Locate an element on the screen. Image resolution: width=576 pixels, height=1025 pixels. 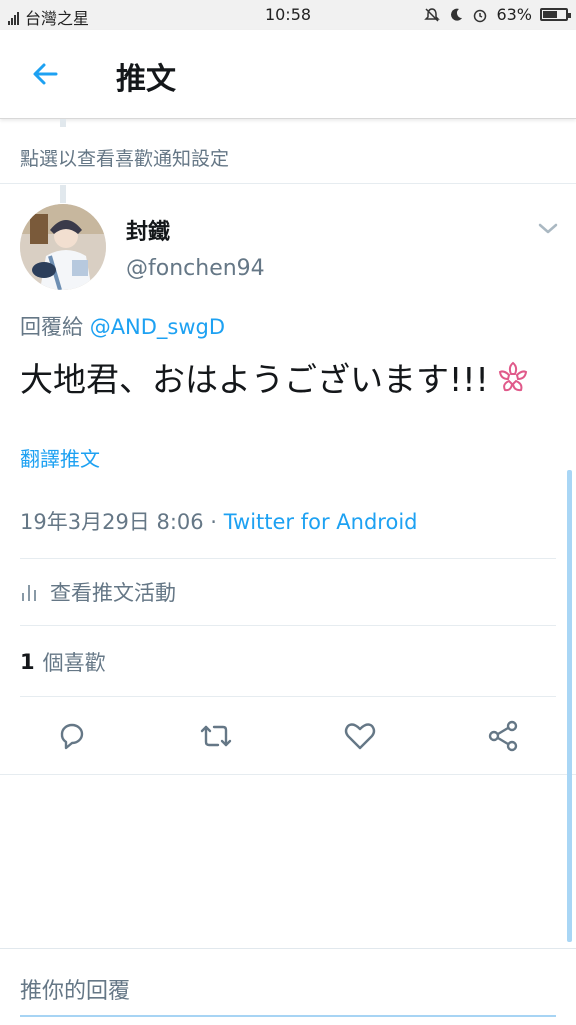
cherry-blossom-icon is located at coordinates (512, 376).